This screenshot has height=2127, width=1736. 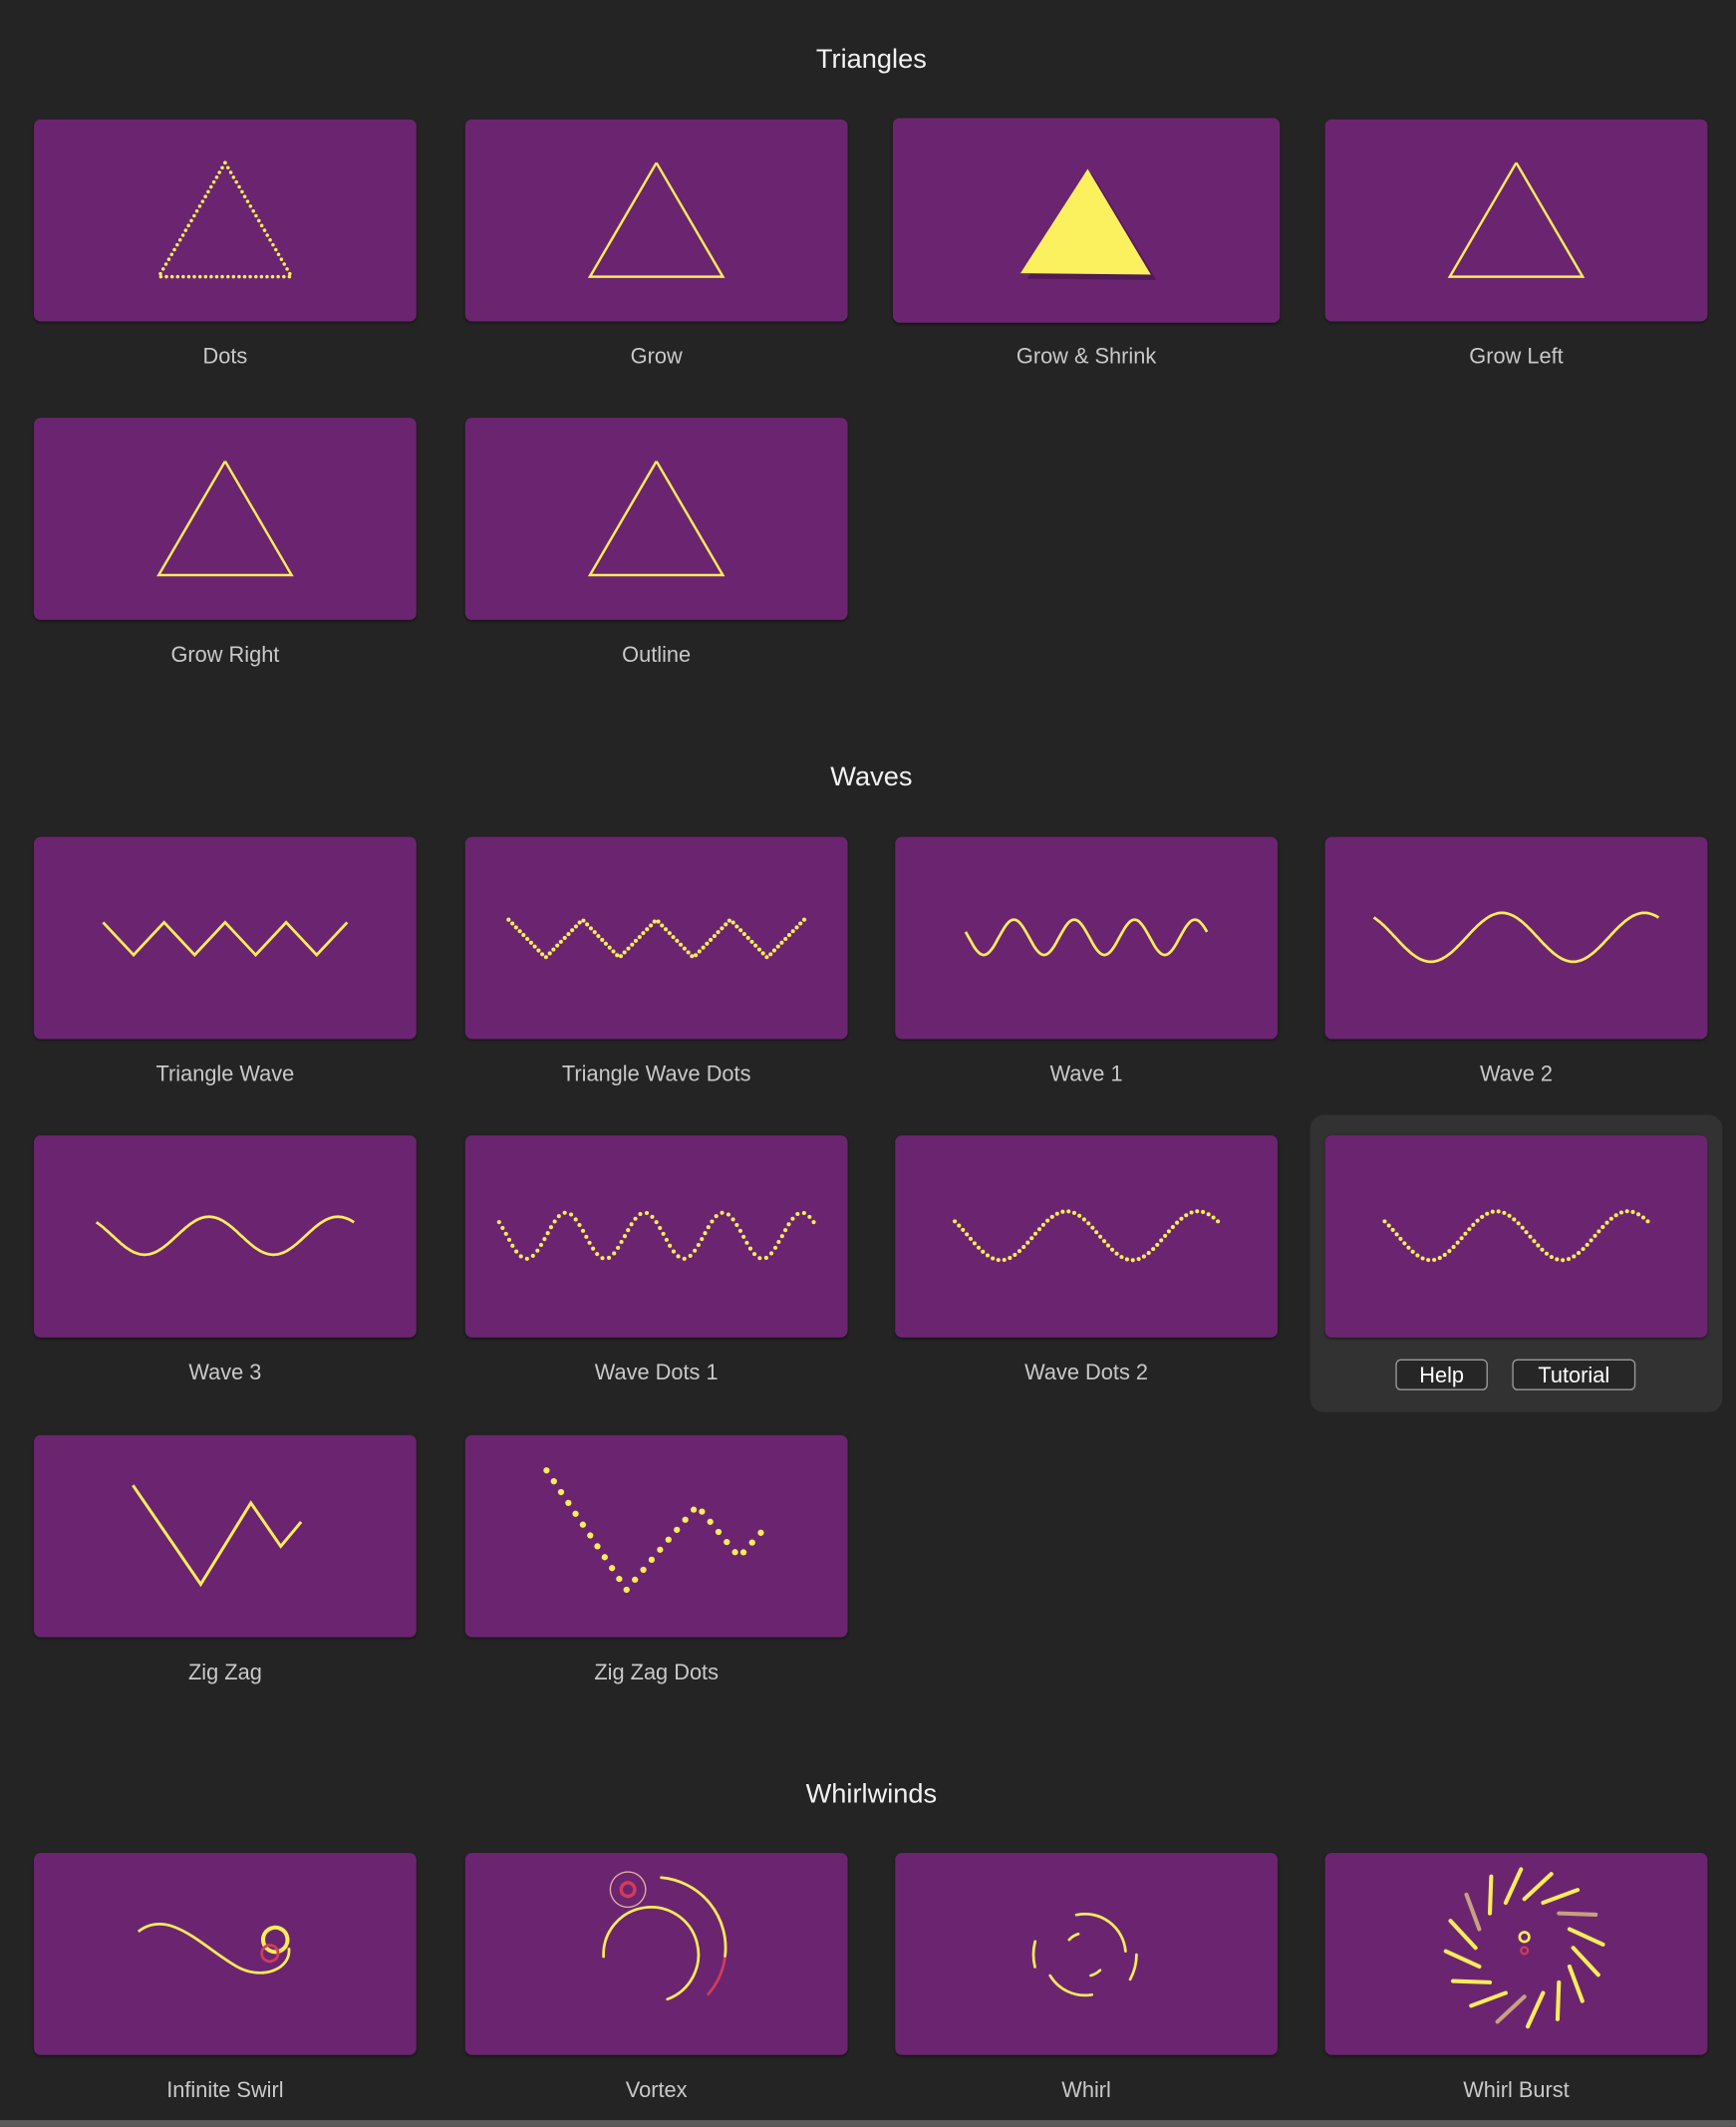 What do you see at coordinates (1516, 2091) in the screenshot?
I see `tile-label: Whirl Burst` at bounding box center [1516, 2091].